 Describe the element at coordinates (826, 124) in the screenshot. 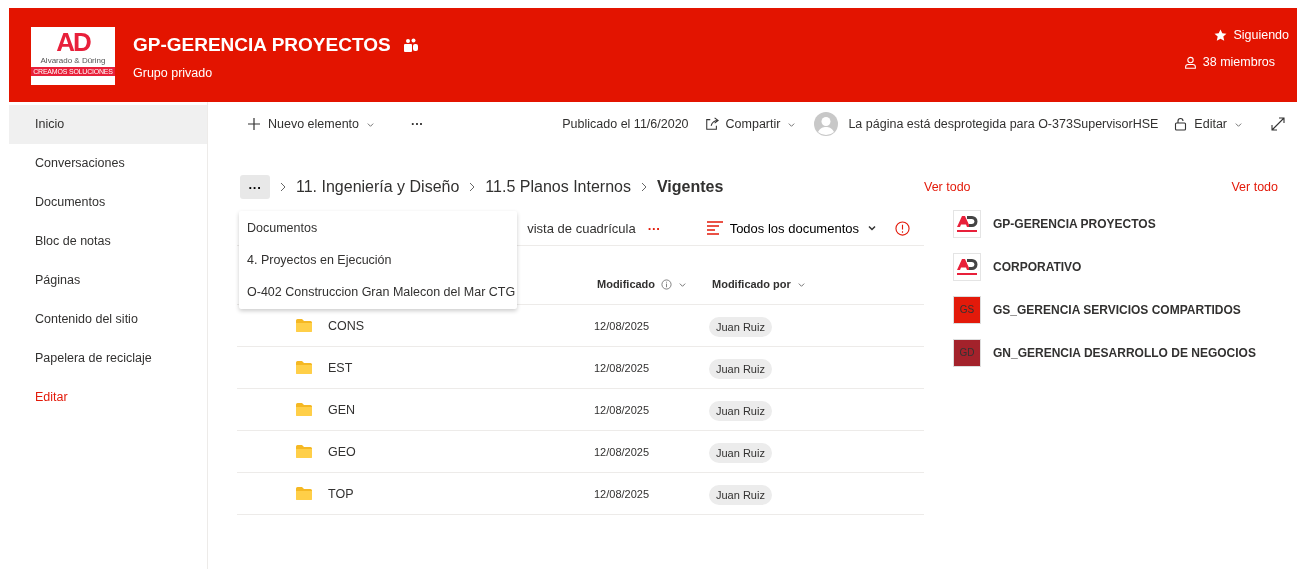

I see `user-avatar-icon` at that location.